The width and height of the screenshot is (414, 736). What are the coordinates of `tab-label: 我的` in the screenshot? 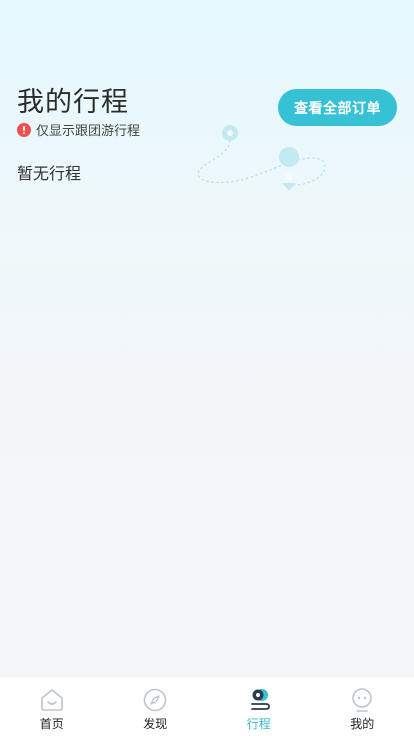 It's located at (362, 724).